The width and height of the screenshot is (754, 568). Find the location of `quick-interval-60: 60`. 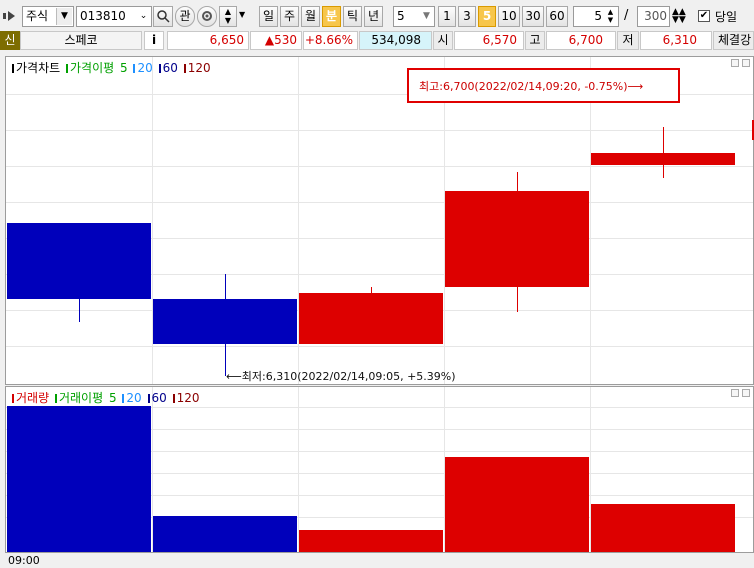

quick-interval-60: 60 is located at coordinates (557, 16).